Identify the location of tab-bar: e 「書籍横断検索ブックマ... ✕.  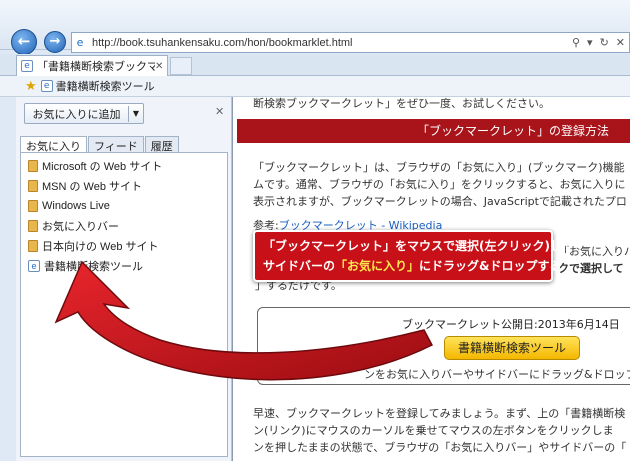
(315, 65).